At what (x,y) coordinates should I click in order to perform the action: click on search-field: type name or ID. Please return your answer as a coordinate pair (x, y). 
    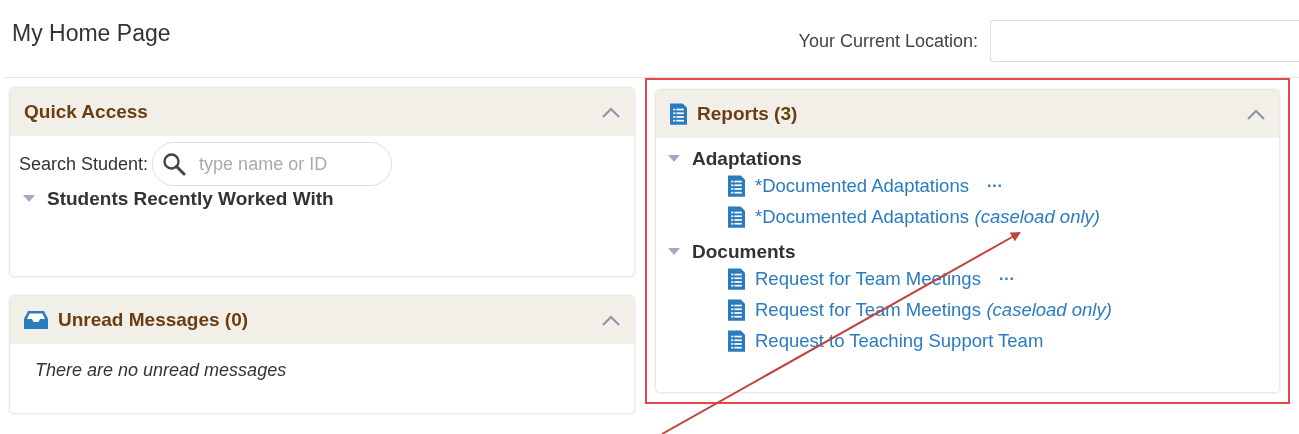
    Looking at the image, I should click on (272, 164).